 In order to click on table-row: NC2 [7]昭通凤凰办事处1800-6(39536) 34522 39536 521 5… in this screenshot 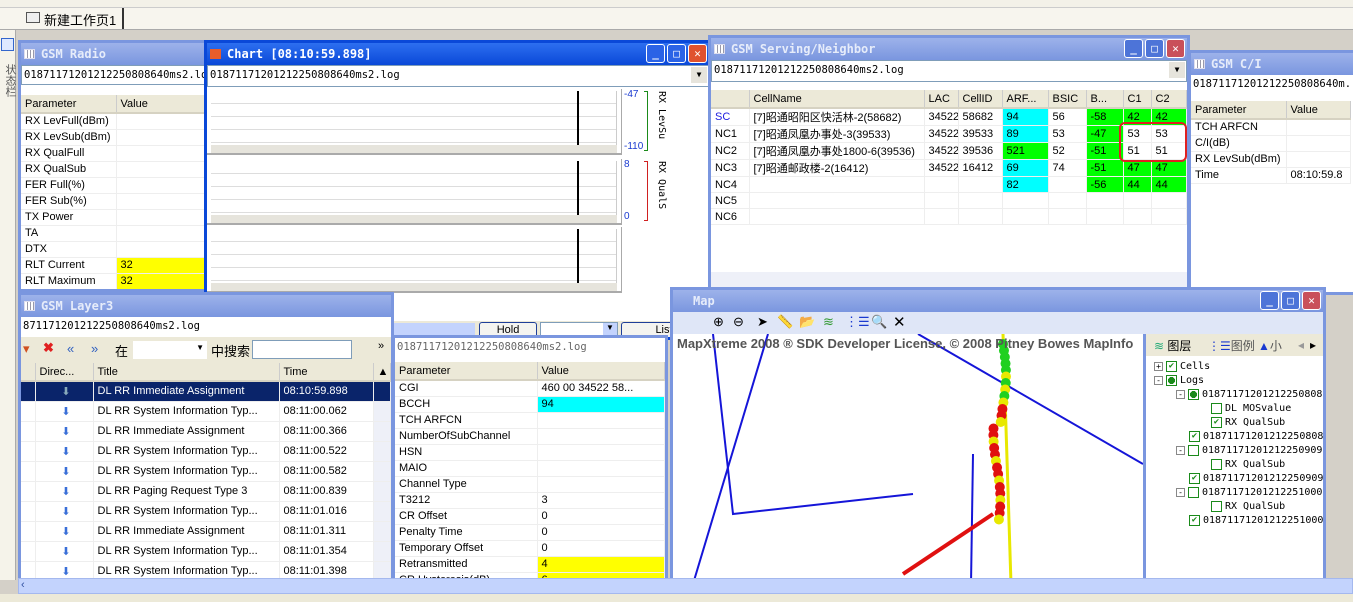, I will do `click(949, 151)`.